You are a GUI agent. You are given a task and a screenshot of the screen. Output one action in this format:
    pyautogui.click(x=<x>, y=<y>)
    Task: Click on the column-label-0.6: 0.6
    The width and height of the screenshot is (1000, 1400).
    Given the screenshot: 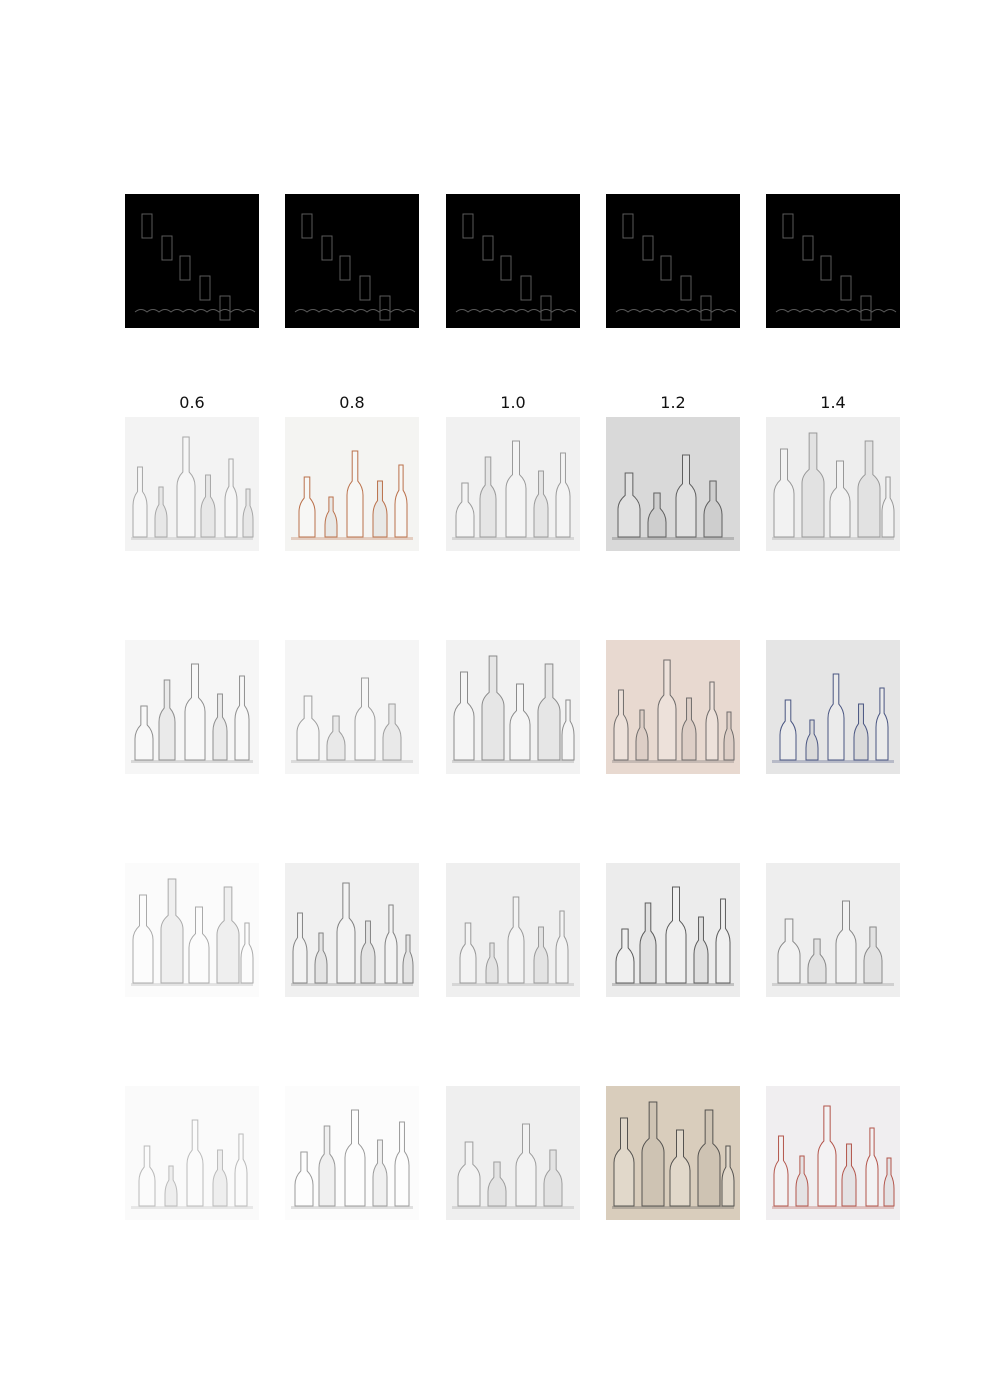 What is the action you would take?
    pyautogui.click(x=192, y=402)
    